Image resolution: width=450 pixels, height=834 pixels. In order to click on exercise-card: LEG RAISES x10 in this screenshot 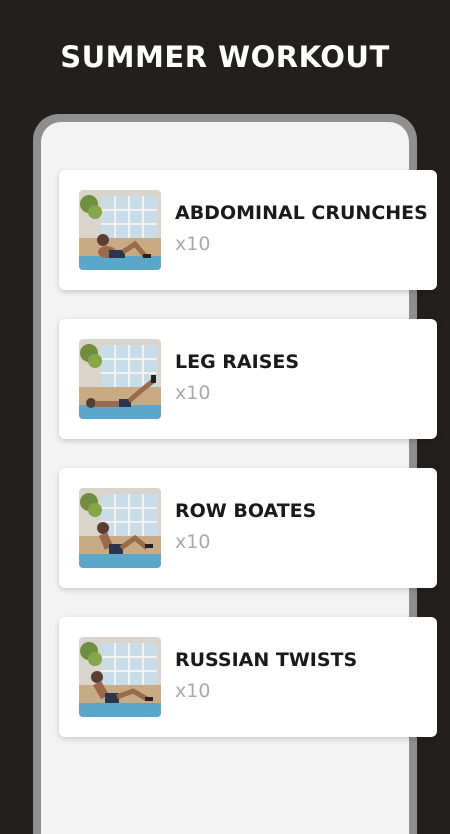, I will do `click(248, 379)`.